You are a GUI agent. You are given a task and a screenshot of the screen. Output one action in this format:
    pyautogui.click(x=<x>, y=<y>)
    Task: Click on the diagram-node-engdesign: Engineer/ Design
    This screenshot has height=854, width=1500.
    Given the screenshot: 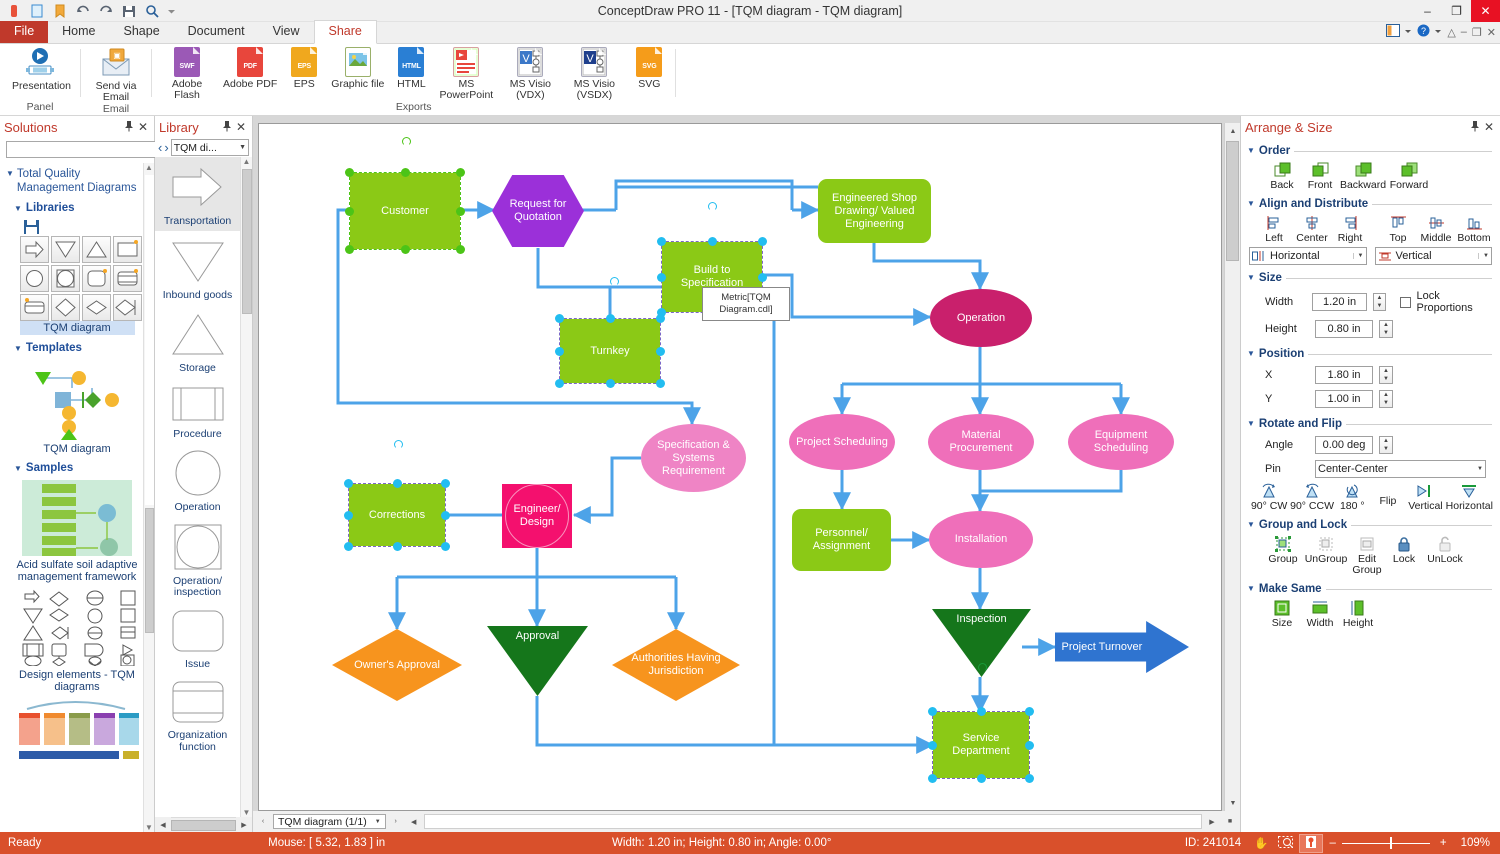 What is the action you would take?
    pyautogui.click(x=537, y=516)
    